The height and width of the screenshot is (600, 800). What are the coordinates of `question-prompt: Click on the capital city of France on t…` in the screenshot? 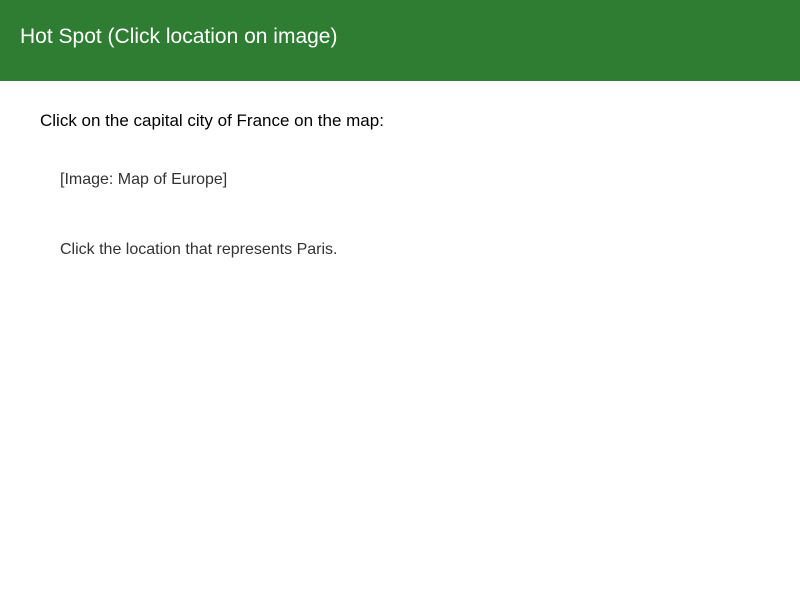 It's located at (212, 120).